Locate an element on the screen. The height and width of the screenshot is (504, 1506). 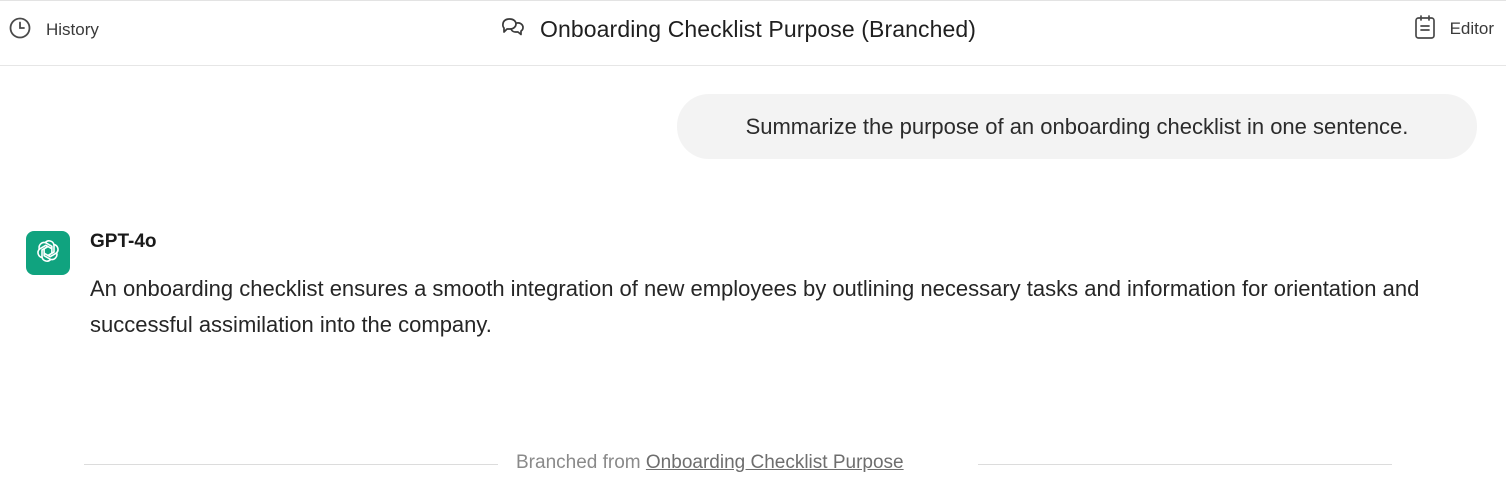
editor-button: Editor is located at coordinates (1454, 29).